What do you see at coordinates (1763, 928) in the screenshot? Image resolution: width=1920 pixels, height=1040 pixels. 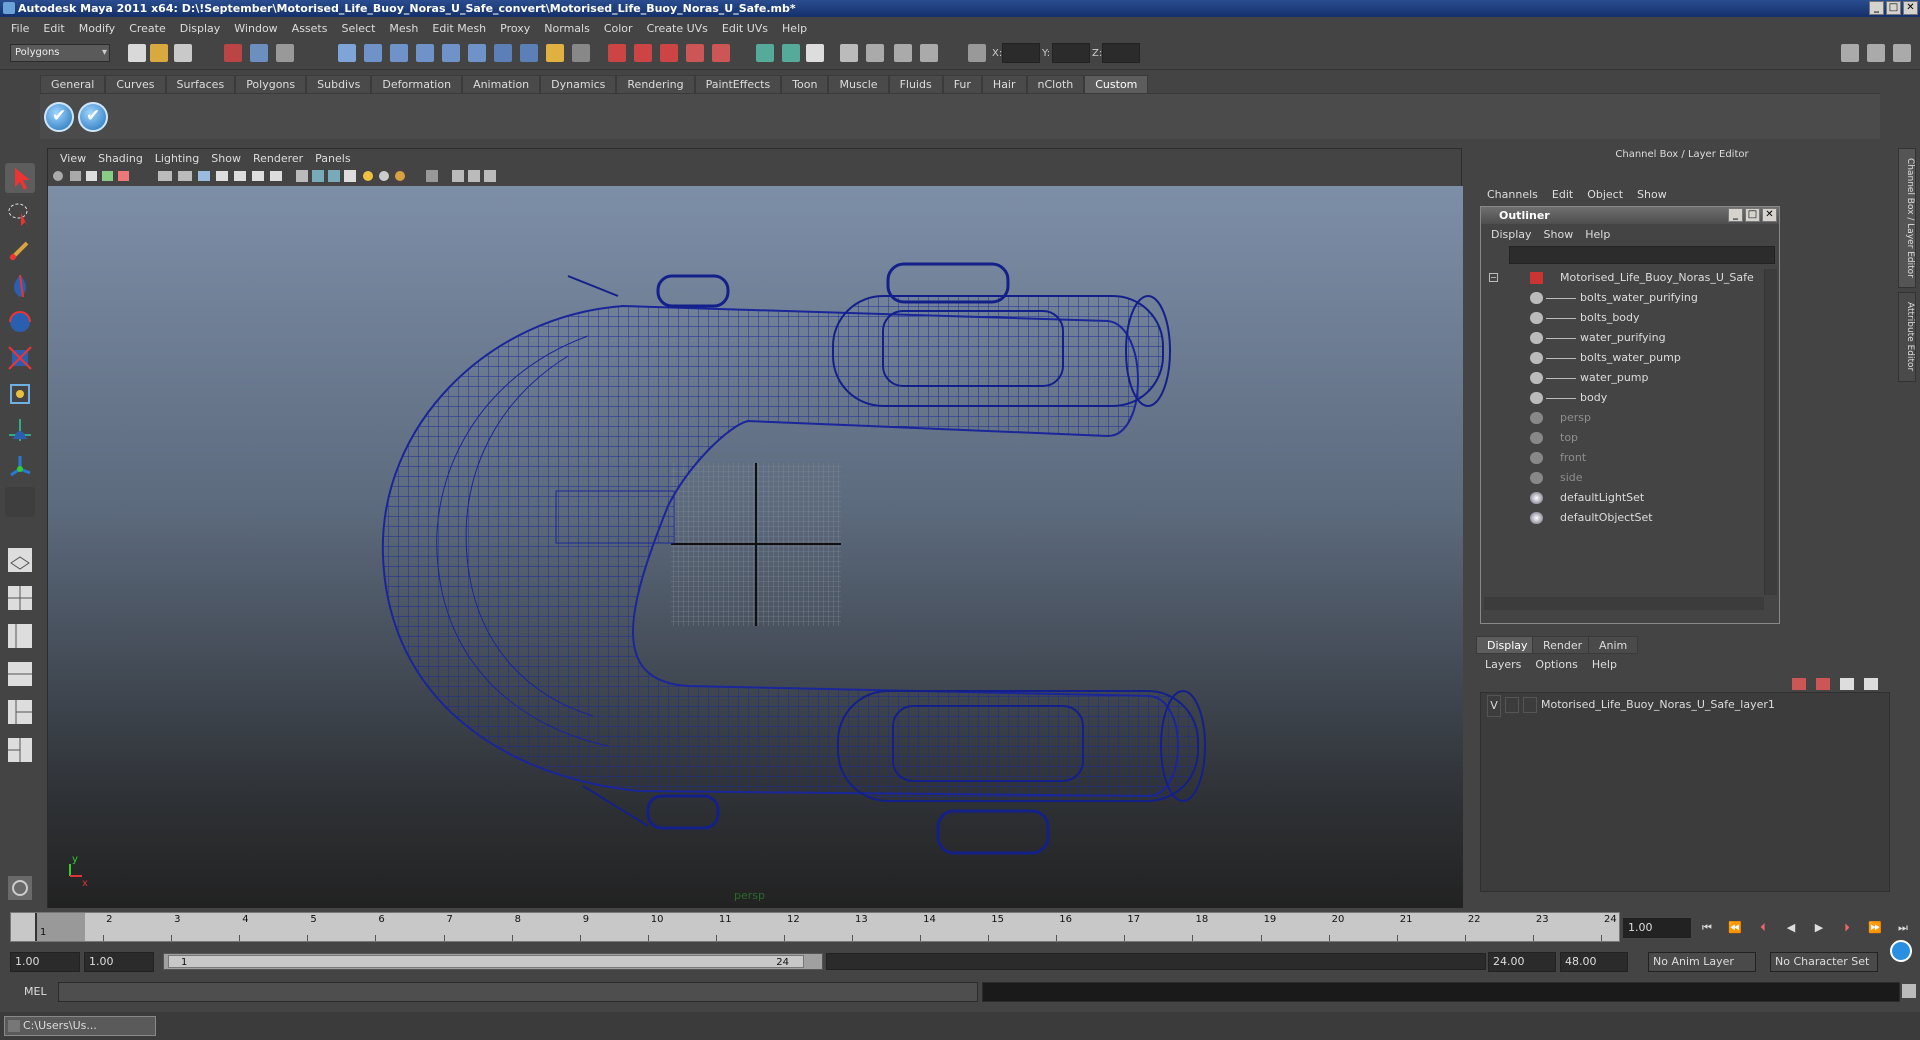 I see `step-back-frame-icon: ⏴` at bounding box center [1763, 928].